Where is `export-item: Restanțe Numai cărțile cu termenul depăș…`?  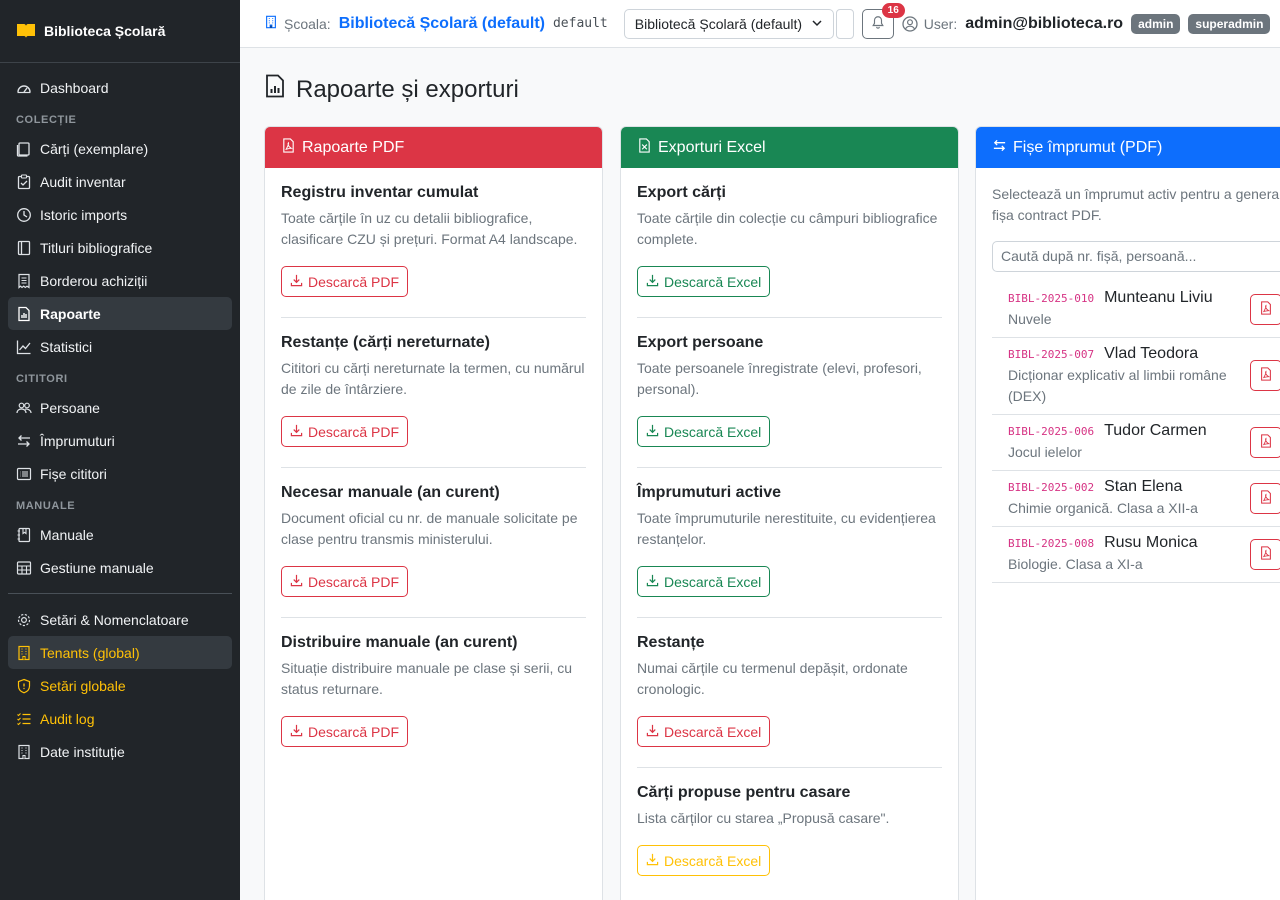
export-item: Restanțe Numai cărțile cu termenul depăș… is located at coordinates (789, 693).